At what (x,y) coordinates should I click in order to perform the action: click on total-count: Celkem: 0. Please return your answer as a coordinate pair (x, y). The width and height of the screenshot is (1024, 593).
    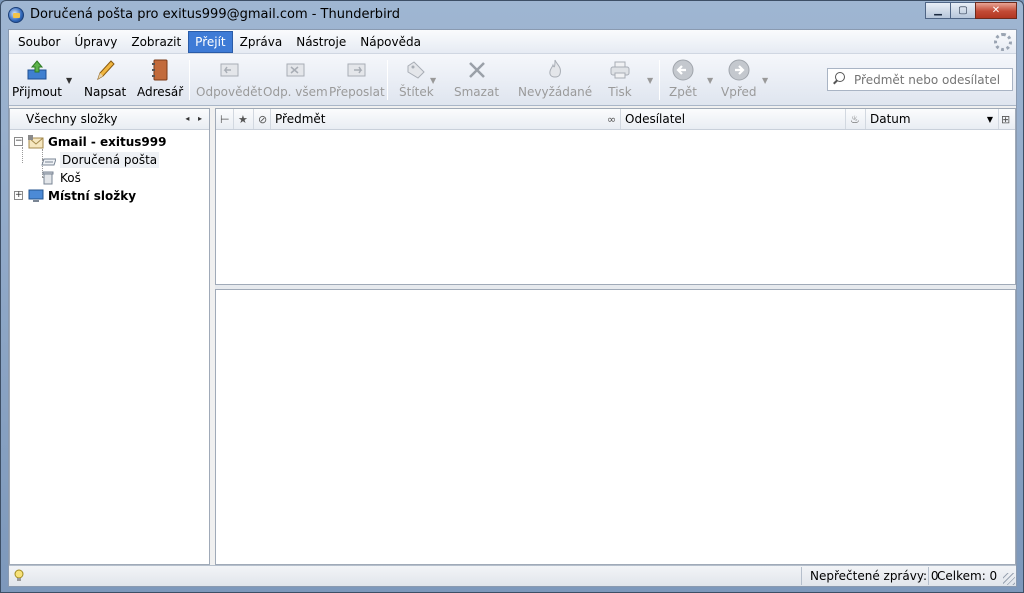
    Looking at the image, I should click on (965, 576).